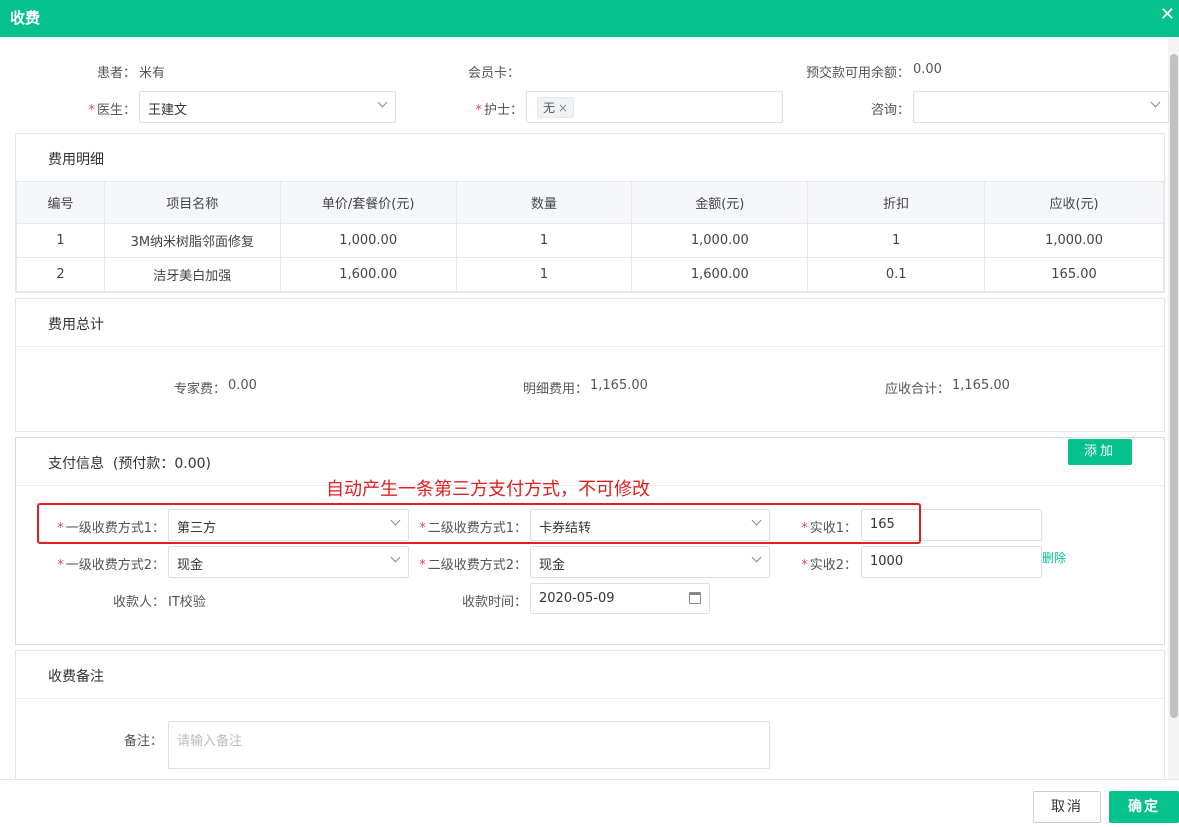  I want to click on remark-textarea: 请输入备注, so click(469, 745).